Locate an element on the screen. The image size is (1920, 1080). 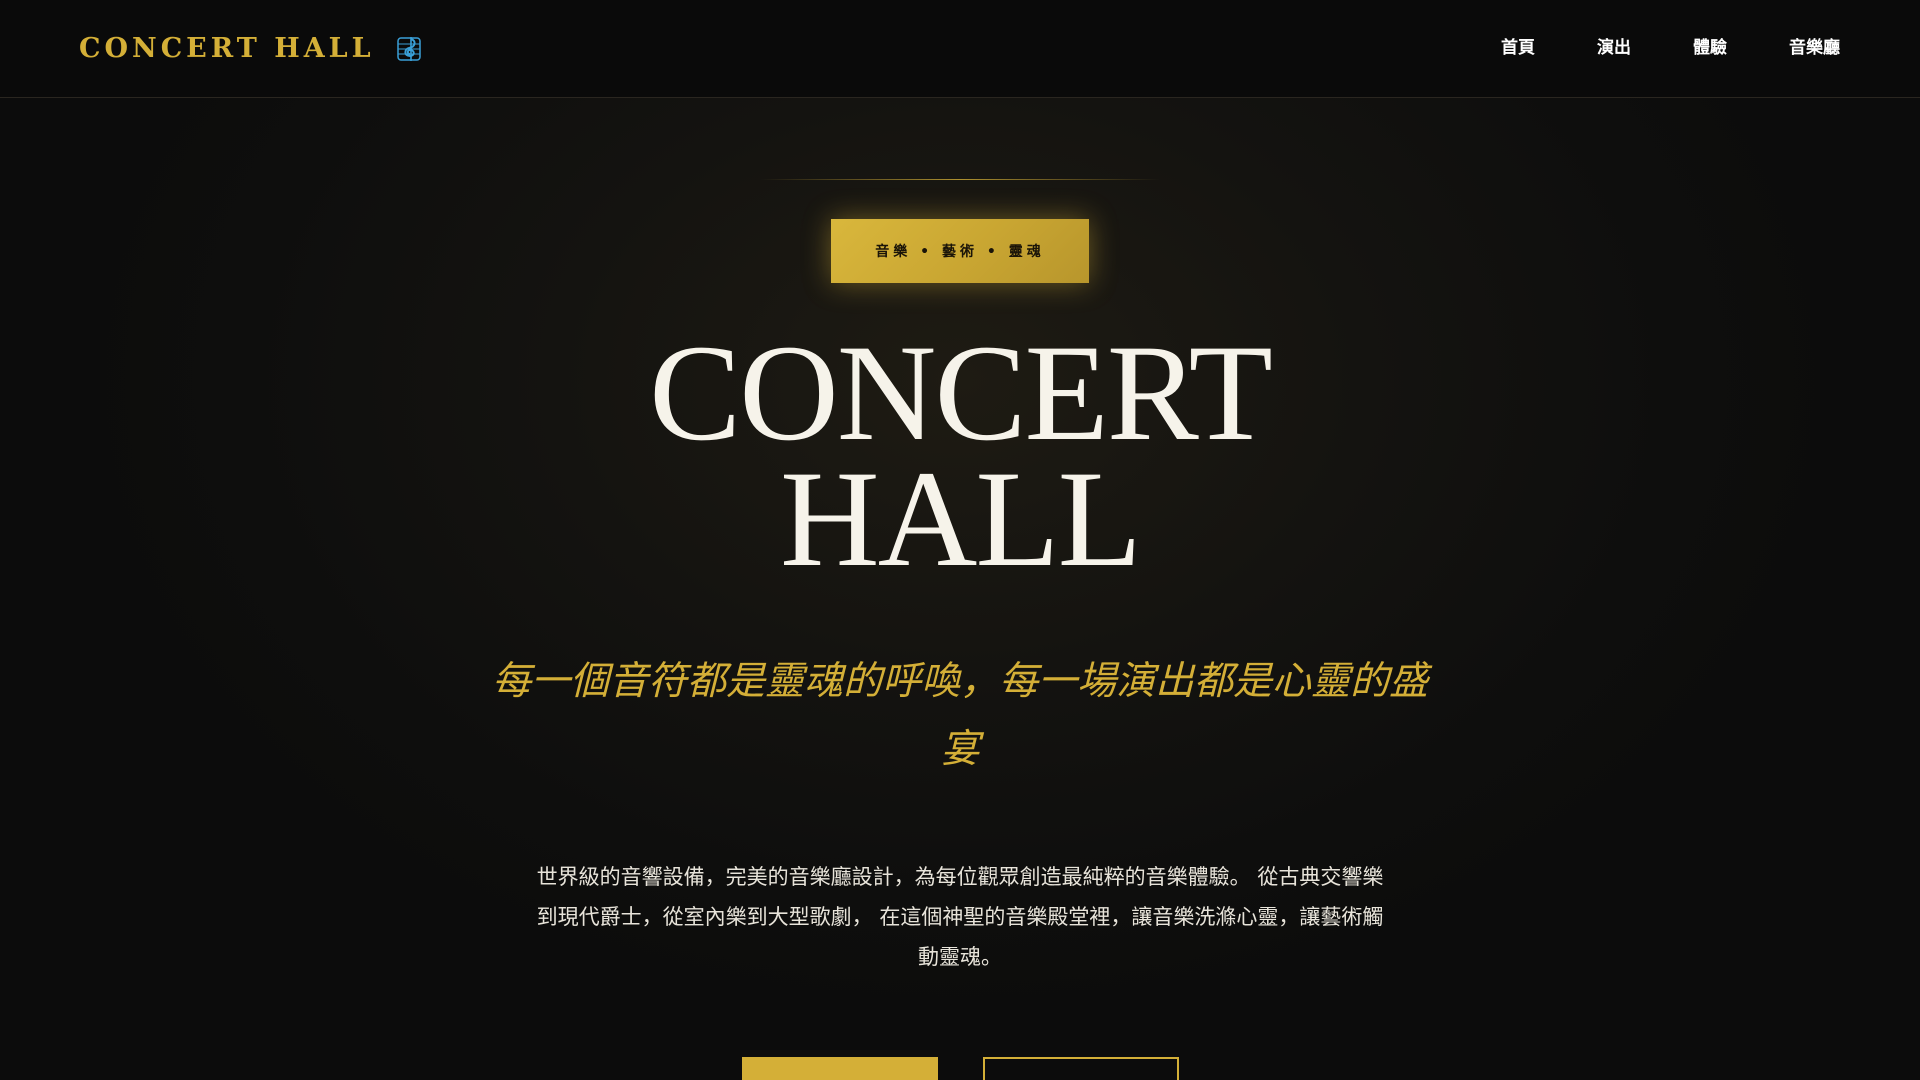
tagline-badge: 音樂 • 藝術 • 靈魂 is located at coordinates (960, 251).